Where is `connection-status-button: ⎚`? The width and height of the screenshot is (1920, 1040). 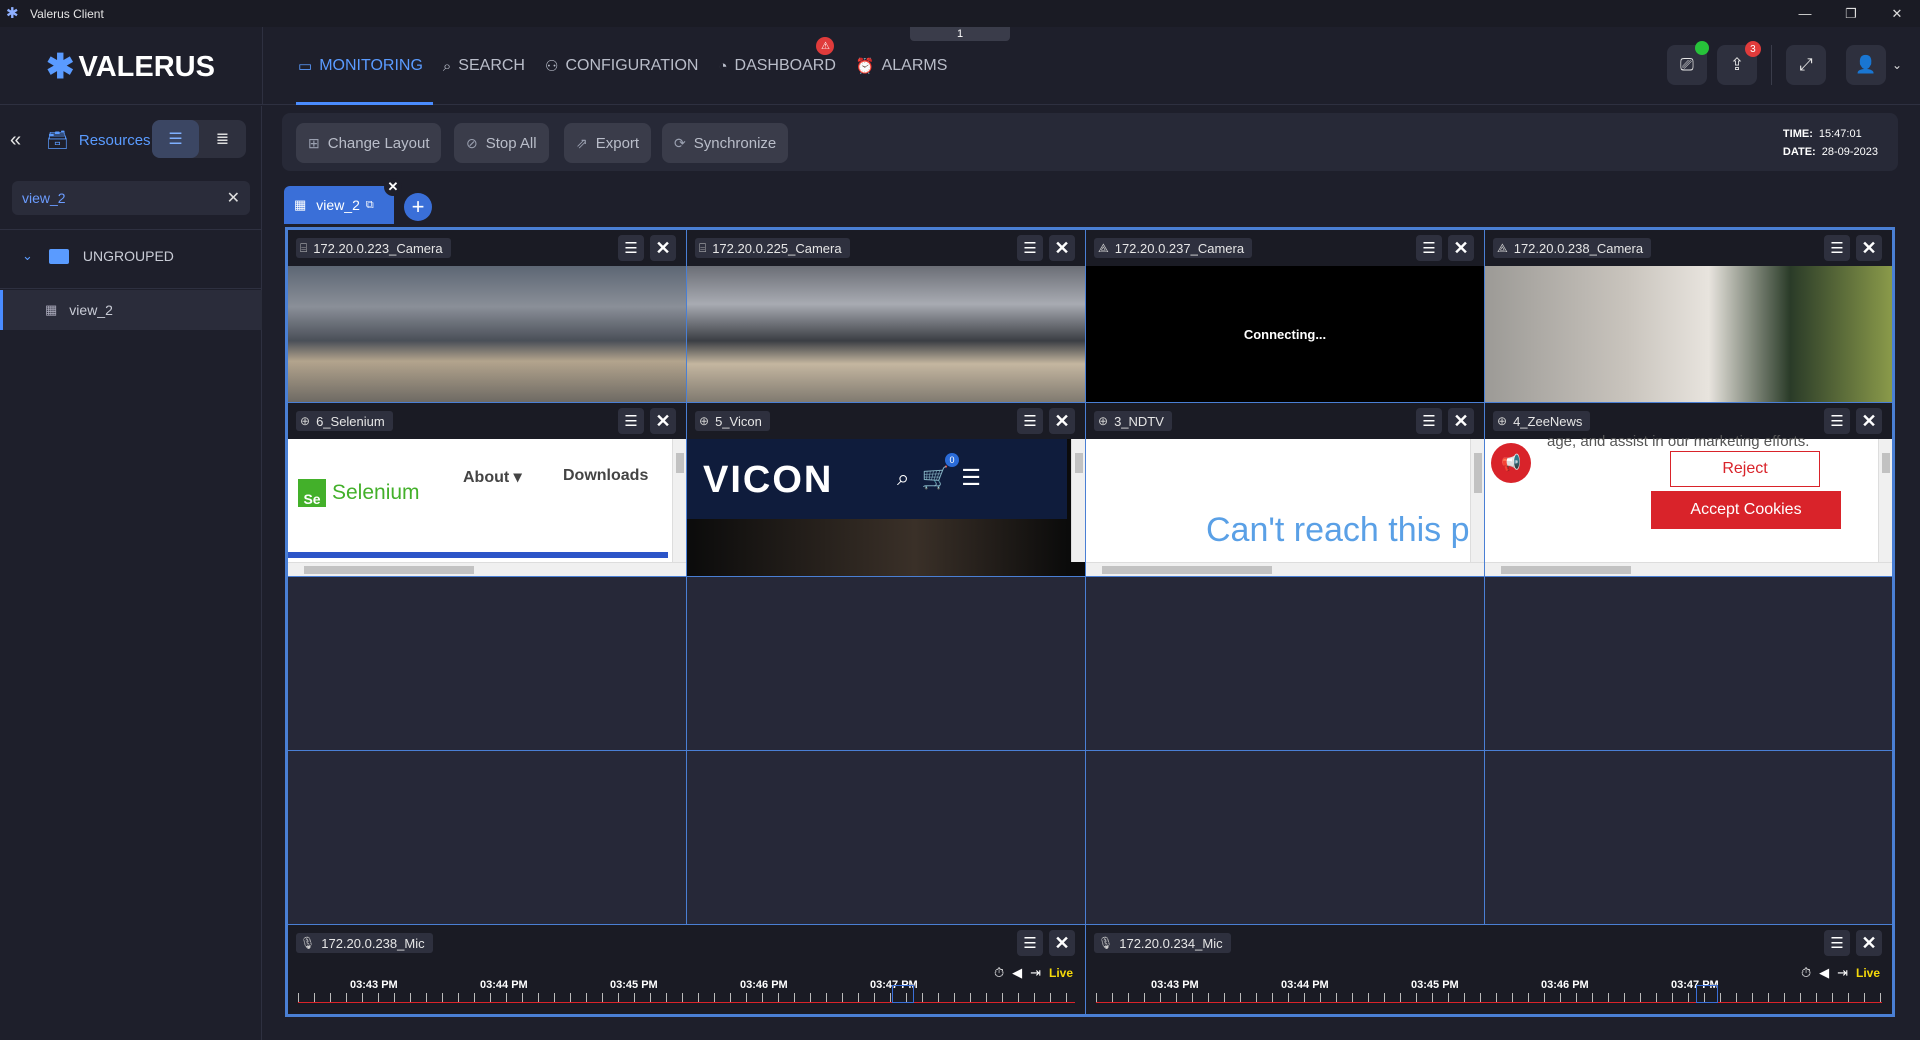 connection-status-button: ⎚ is located at coordinates (1687, 63).